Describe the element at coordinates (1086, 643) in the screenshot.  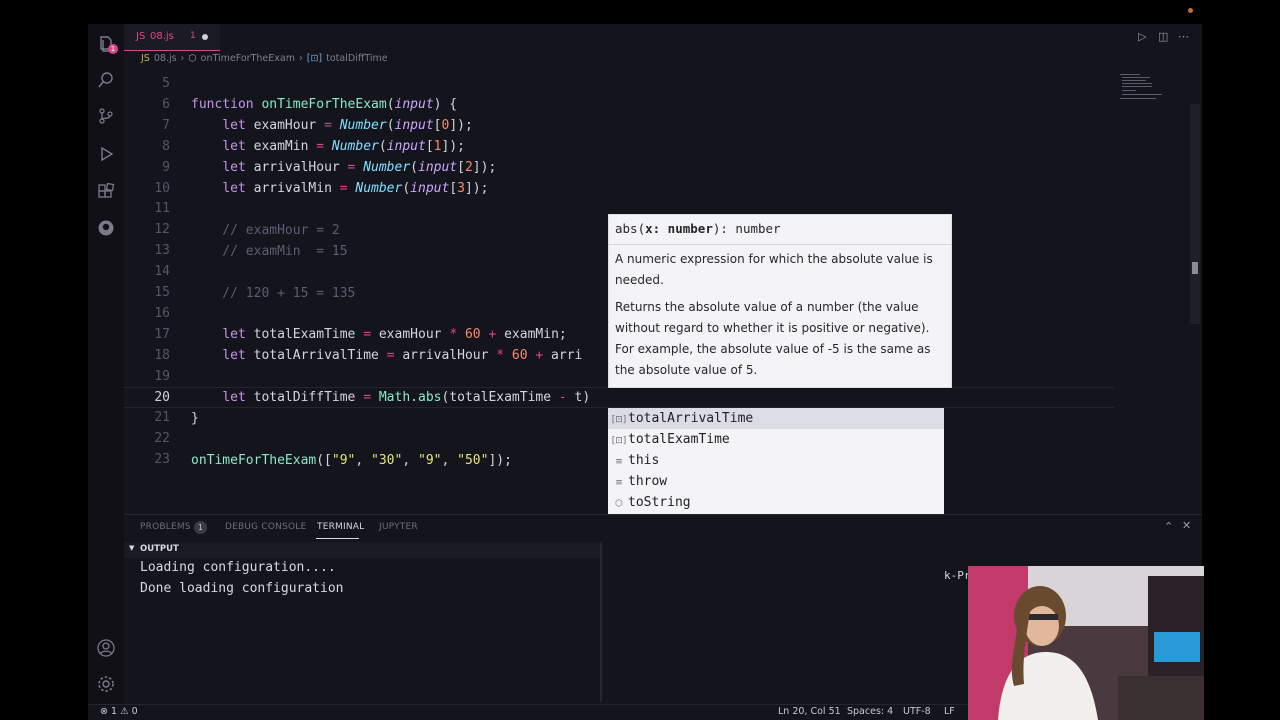
I see `webcam-overlay` at that location.